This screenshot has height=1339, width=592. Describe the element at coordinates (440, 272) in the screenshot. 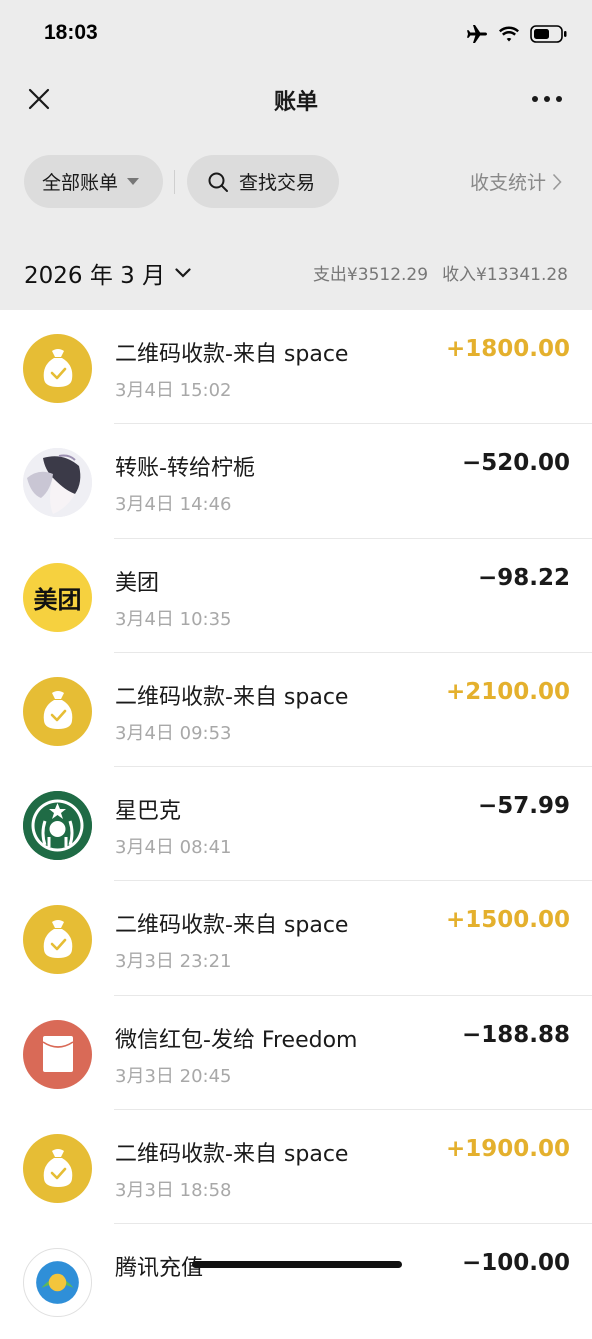

I see `month-summary: 支出¥3512.29 收入¥13341.28` at that location.